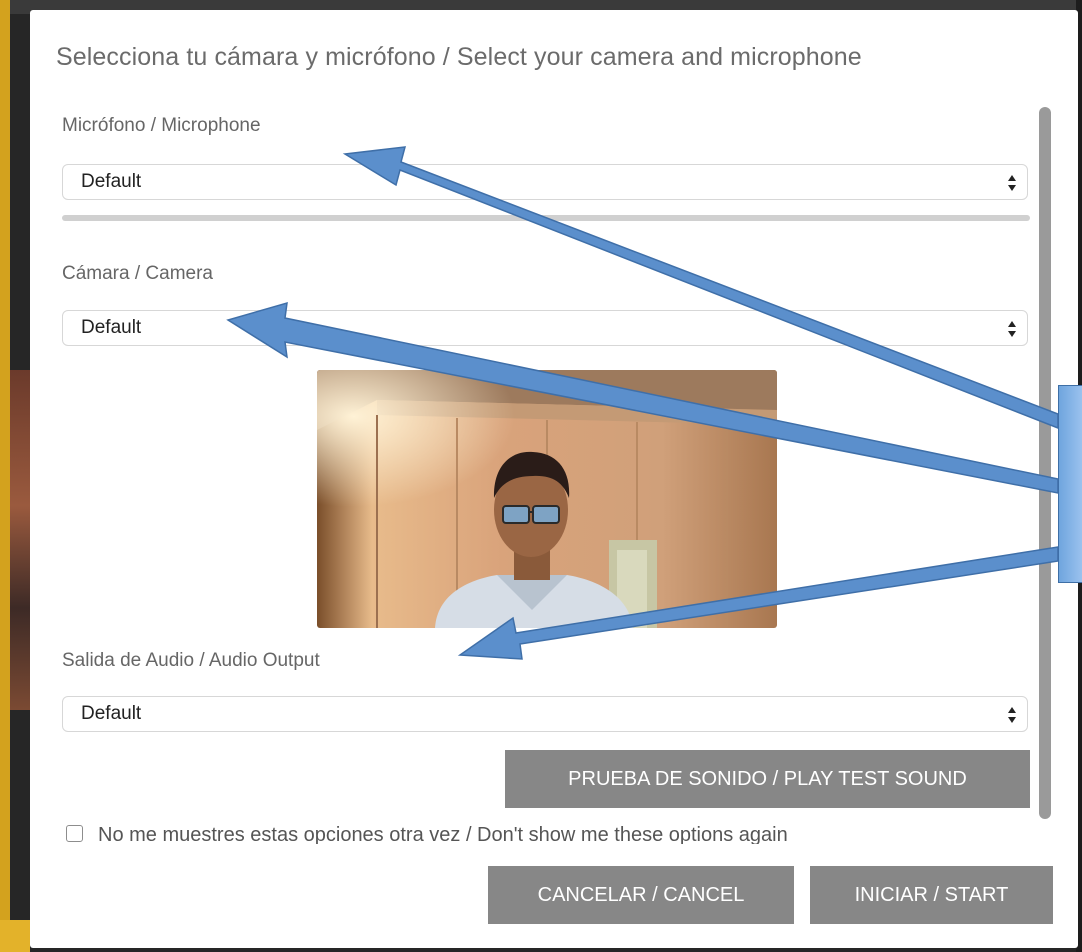 This screenshot has height=952, width=1082. Describe the element at coordinates (545, 328) in the screenshot. I see `camera-select: Default` at that location.